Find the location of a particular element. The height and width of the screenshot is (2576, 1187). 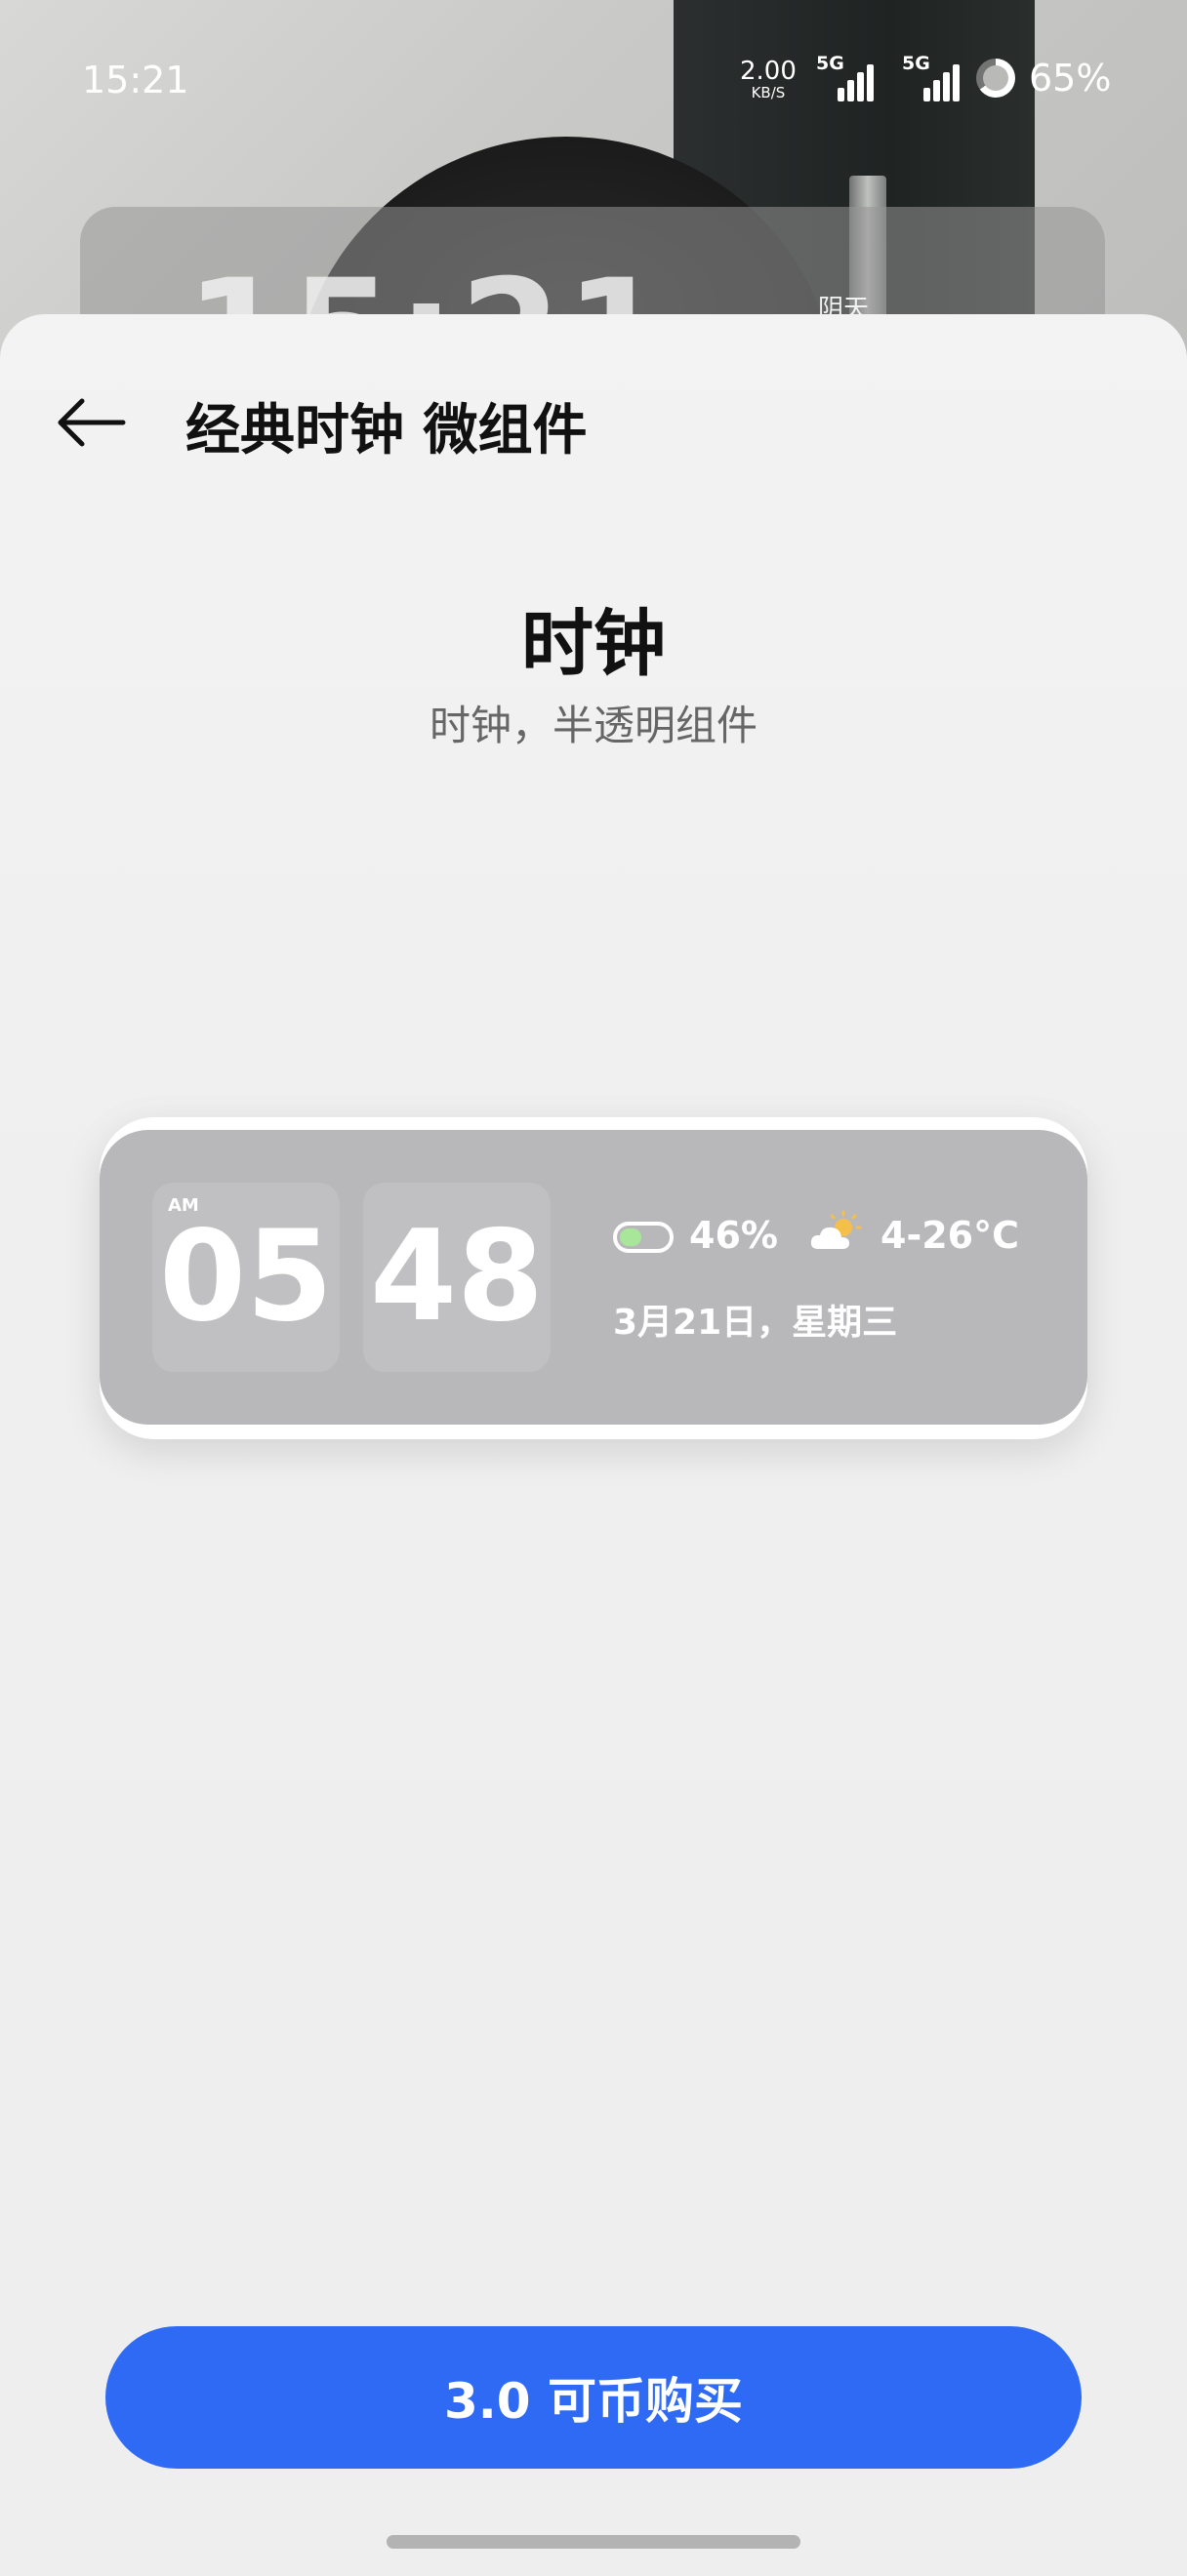

arrow-left-icon is located at coordinates (92, 422).